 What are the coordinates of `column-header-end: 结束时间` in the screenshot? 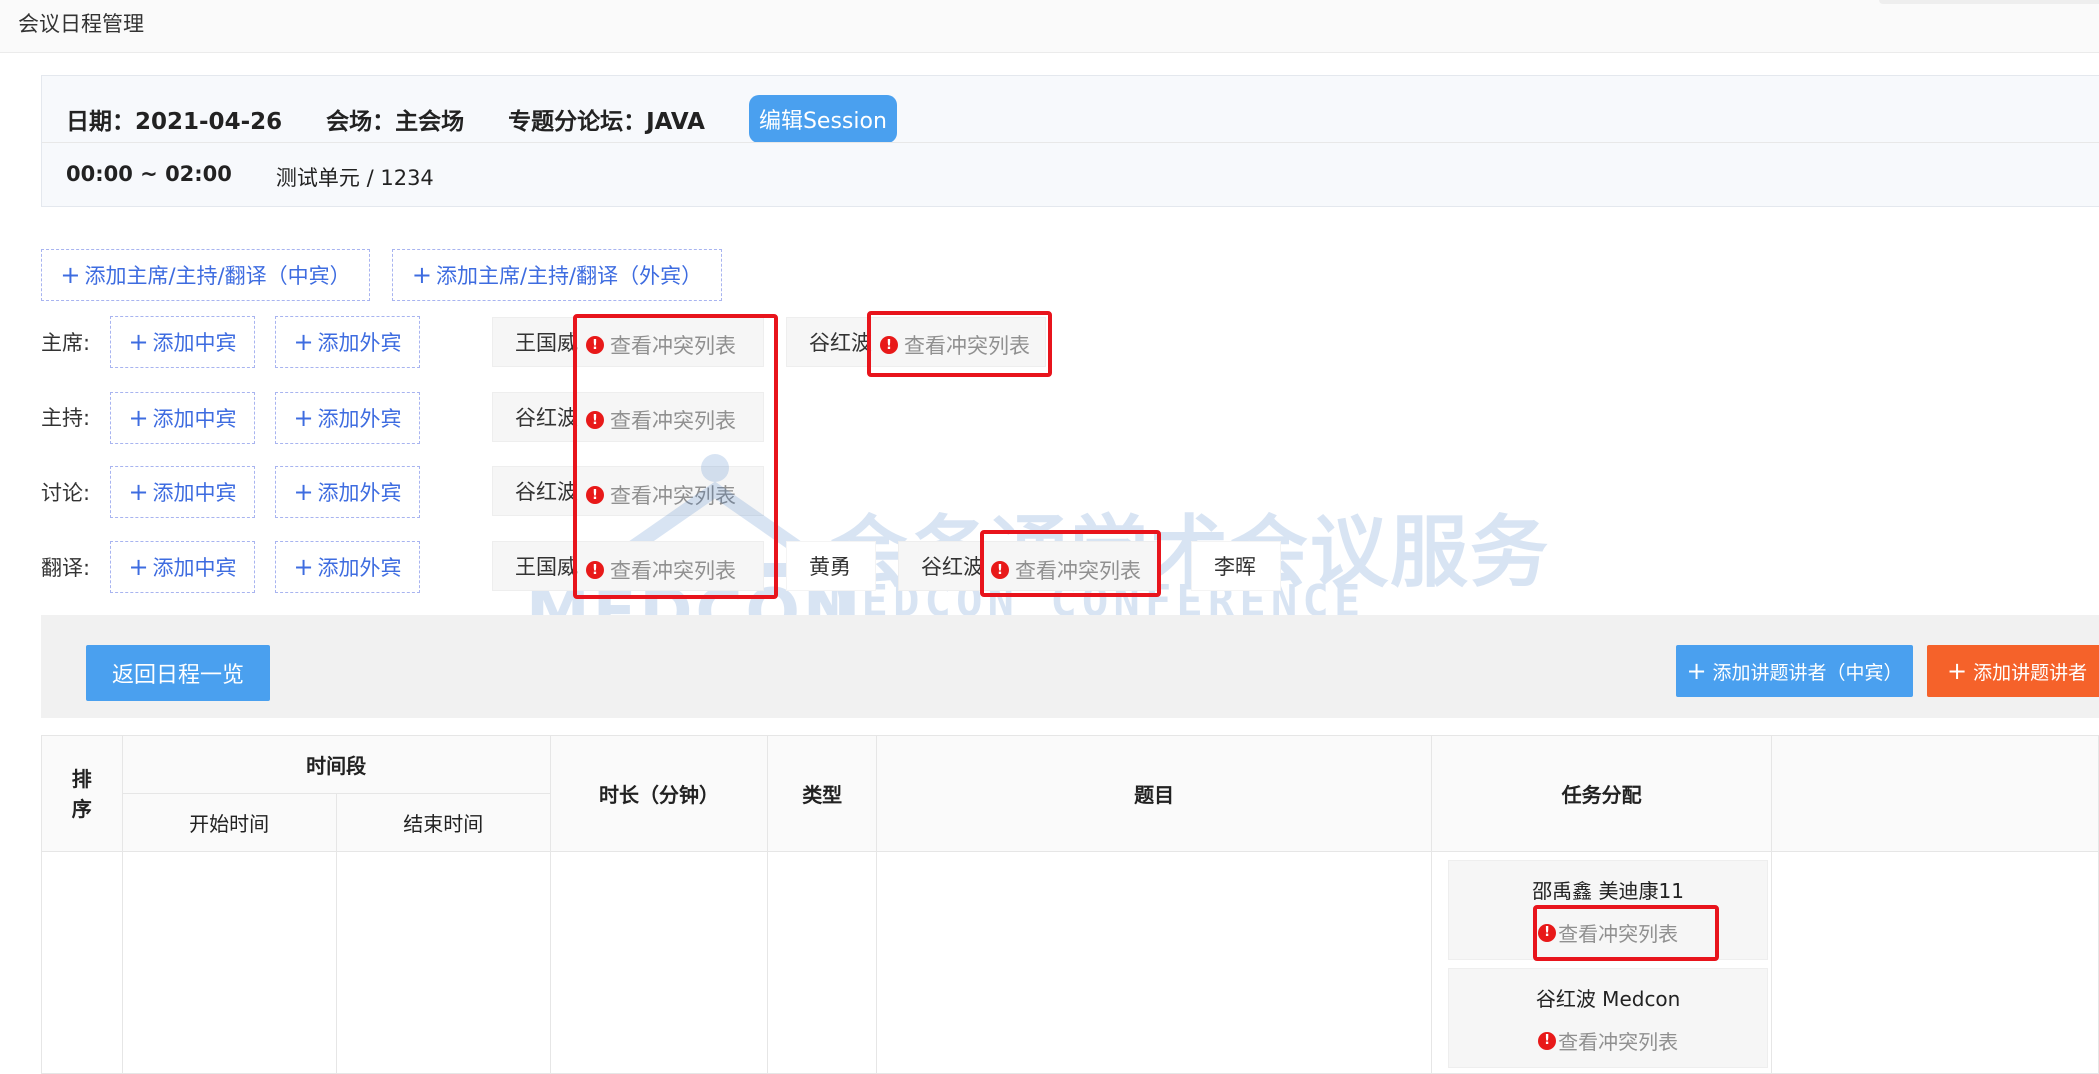 It's located at (443, 822).